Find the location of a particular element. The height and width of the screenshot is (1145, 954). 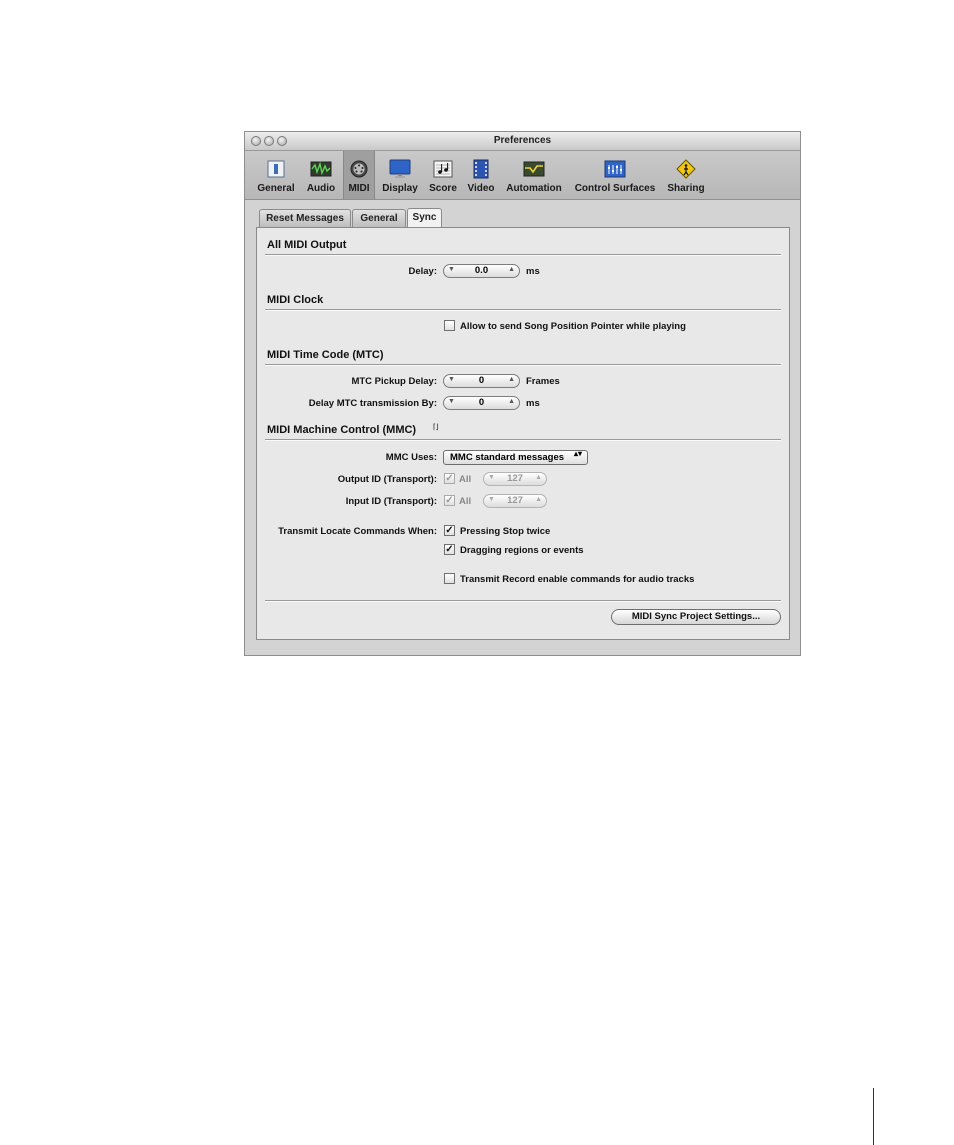

mtc-pickup-delay-unit: Frames is located at coordinates (543, 381).